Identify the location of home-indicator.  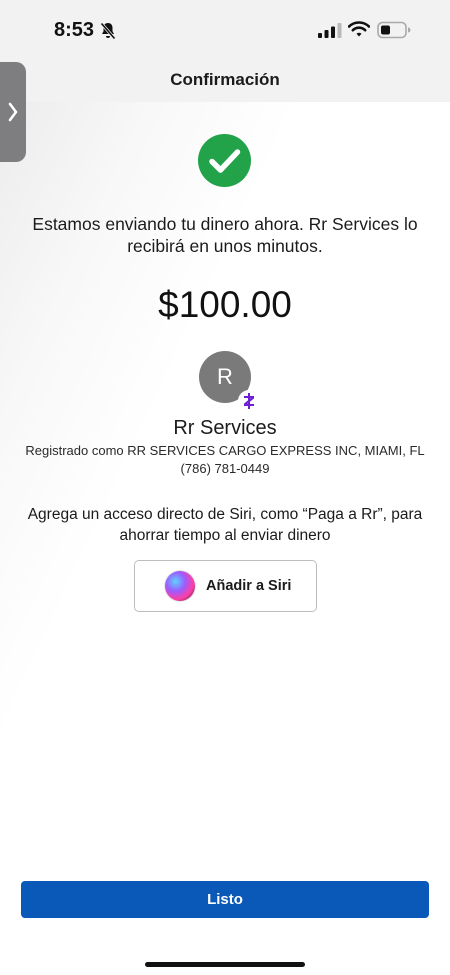
(225, 964).